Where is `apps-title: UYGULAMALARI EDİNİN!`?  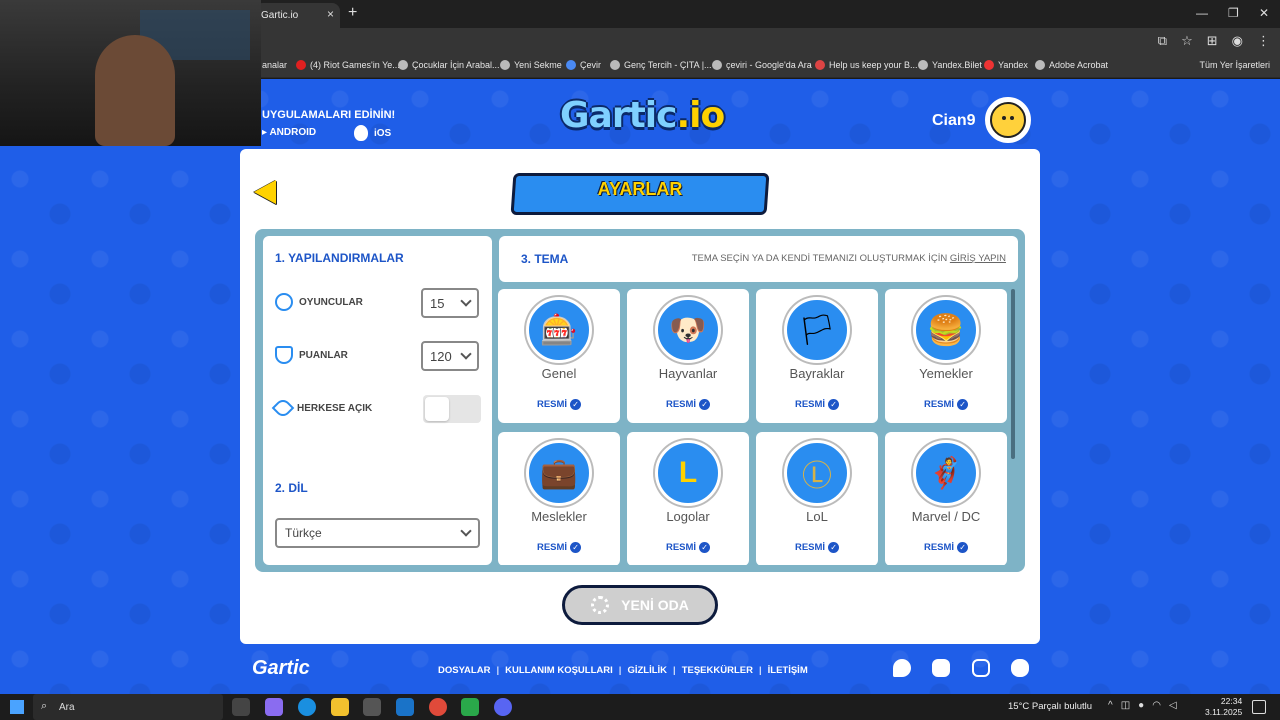
apps-title: UYGULAMALARI EDİNİN! is located at coordinates (329, 115).